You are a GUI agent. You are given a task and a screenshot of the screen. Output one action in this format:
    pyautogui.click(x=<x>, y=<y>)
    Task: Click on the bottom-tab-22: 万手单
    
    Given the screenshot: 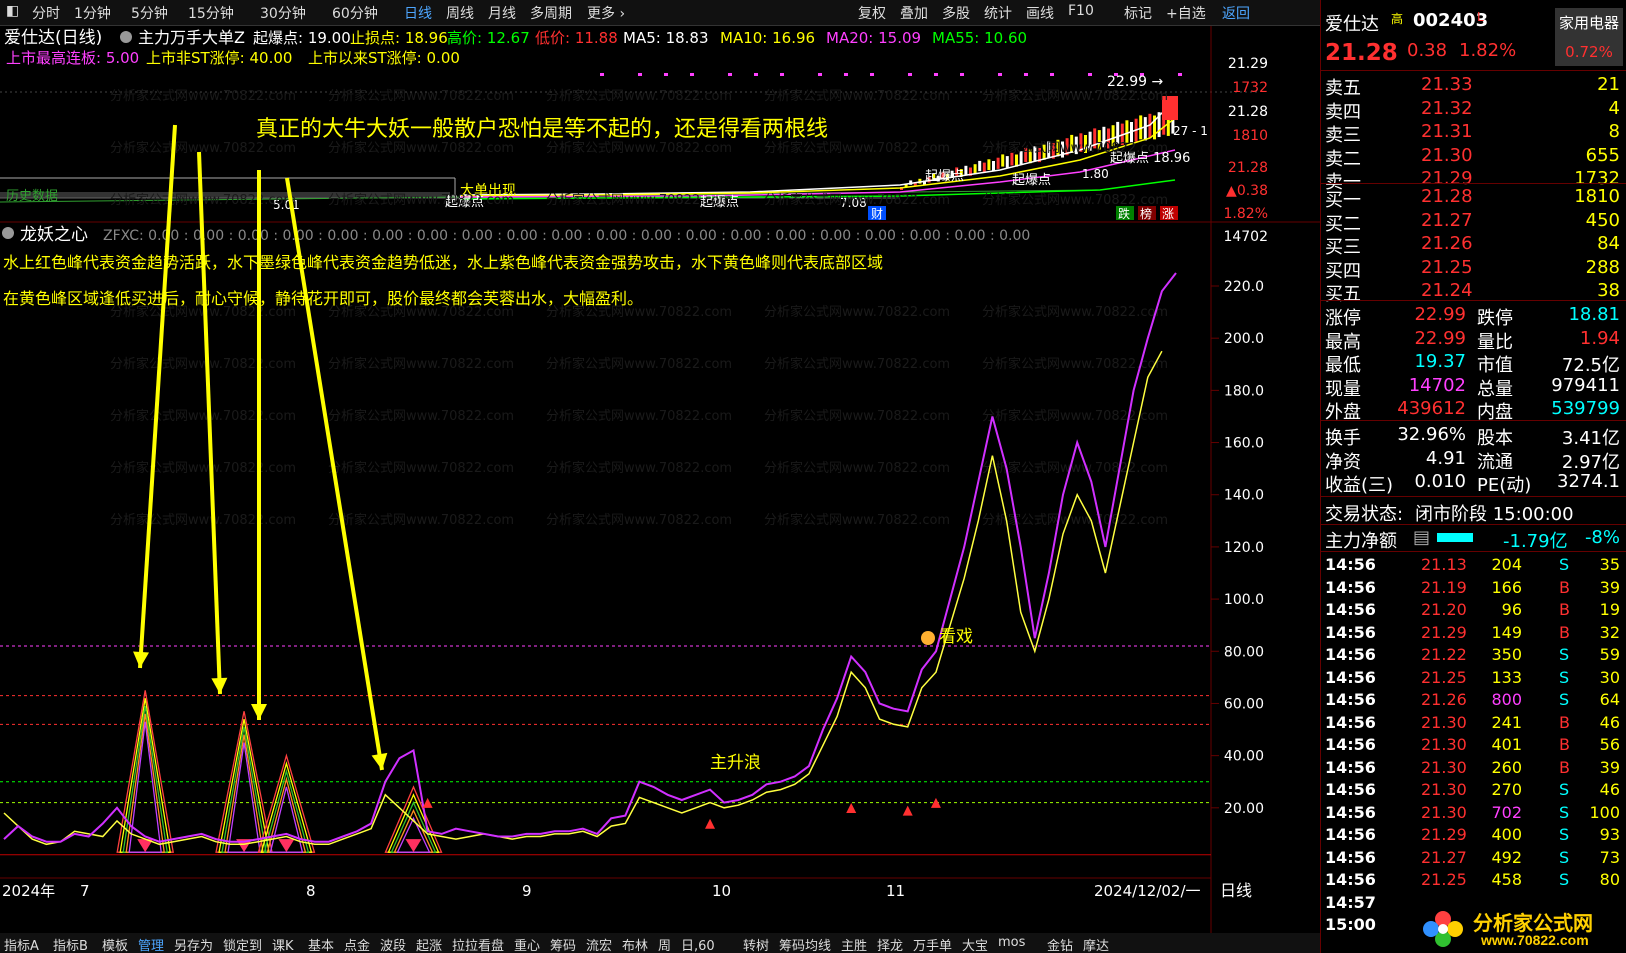 What is the action you would take?
    pyautogui.click(x=932, y=944)
    